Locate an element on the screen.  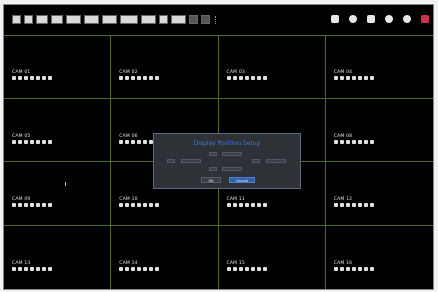
camera-label: CAM 10 is located at coordinates (128, 199).